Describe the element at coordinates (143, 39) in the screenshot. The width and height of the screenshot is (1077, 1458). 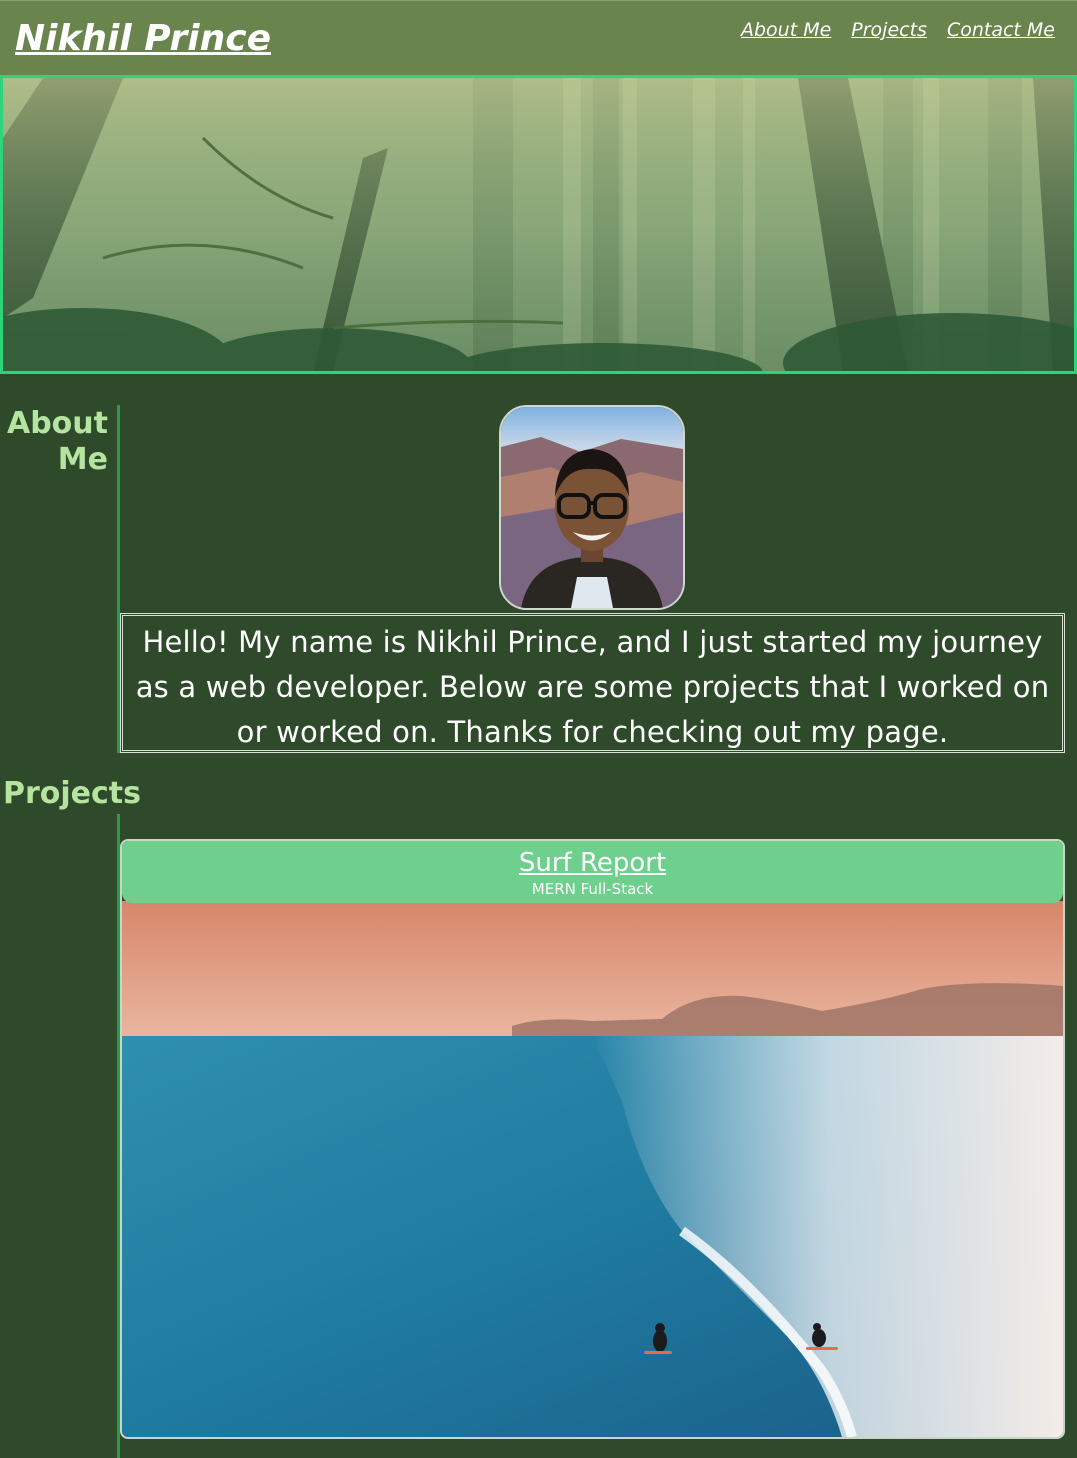
I see `site-title: Nikhil Prince` at that location.